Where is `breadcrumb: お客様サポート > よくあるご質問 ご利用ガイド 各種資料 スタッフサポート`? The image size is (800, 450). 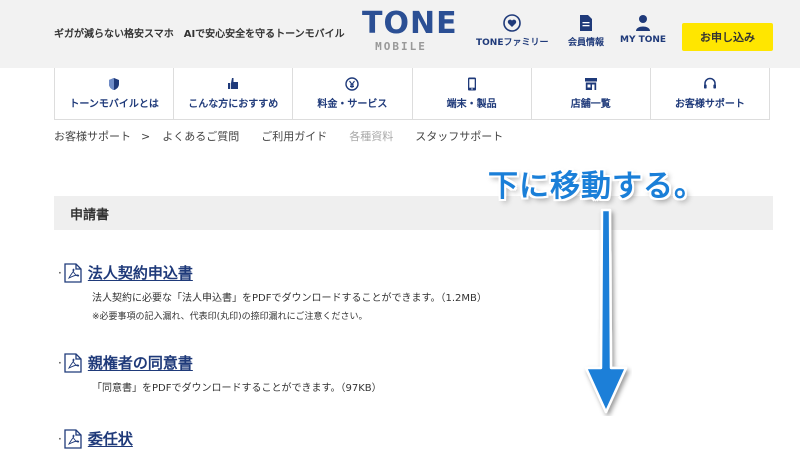 breadcrumb: お客様サポート > よくあるご質問 ご利用ガイド 各種資料 スタッフサポート is located at coordinates (289, 136).